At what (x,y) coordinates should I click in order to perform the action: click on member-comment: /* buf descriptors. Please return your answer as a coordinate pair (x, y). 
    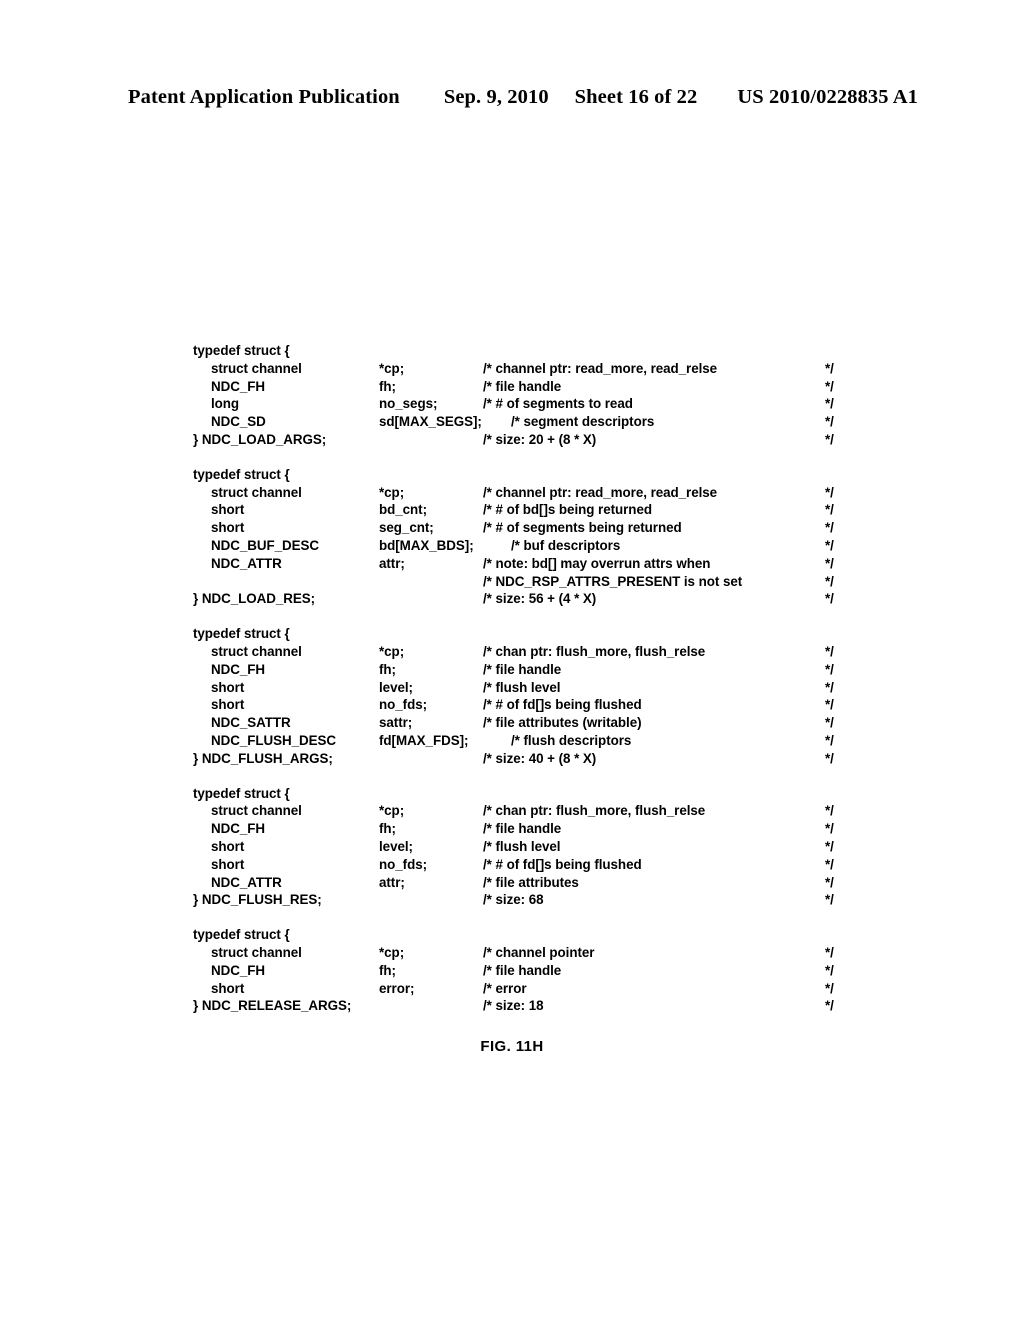
    Looking at the image, I should click on (566, 545).